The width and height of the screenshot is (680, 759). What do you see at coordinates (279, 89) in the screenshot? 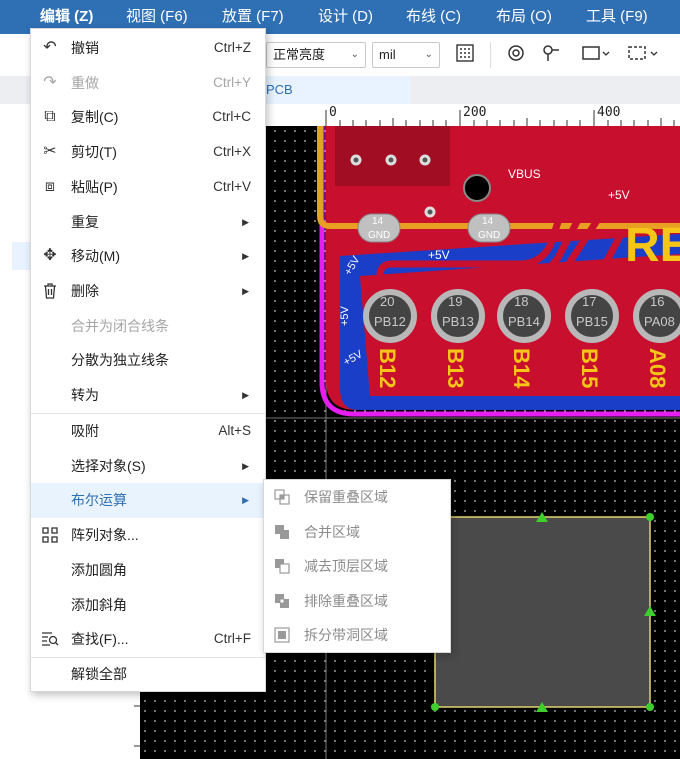
I see `tab-pcb-label: PCB` at bounding box center [279, 89].